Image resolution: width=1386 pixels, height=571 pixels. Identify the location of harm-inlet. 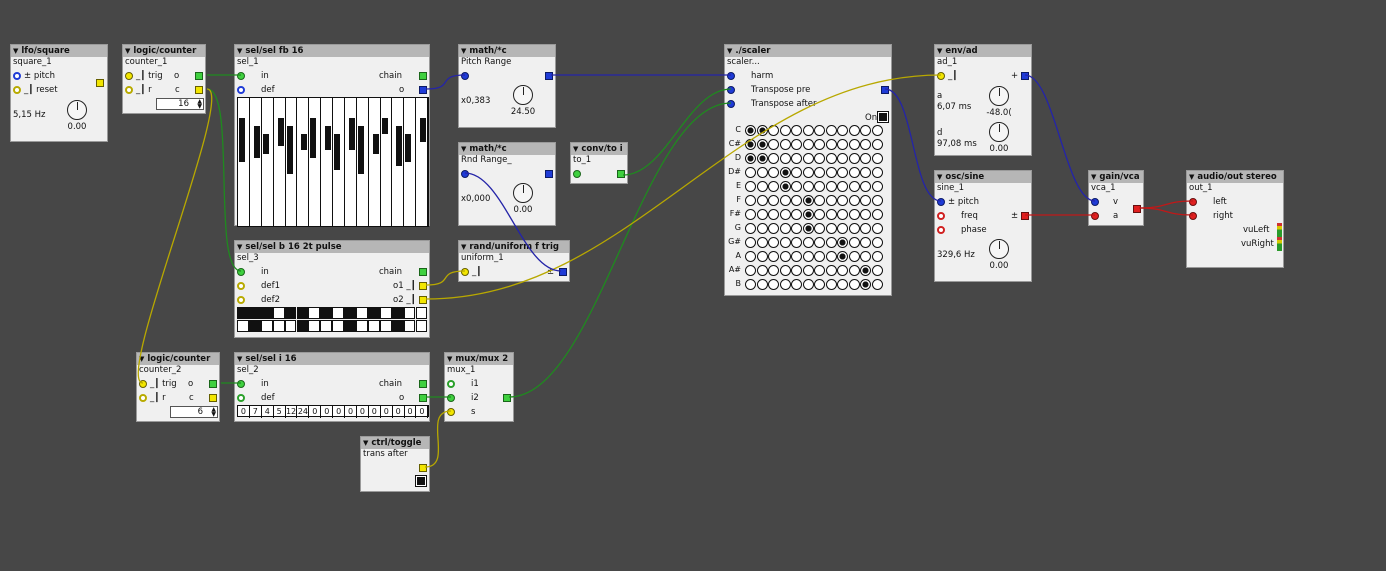
(731, 76).